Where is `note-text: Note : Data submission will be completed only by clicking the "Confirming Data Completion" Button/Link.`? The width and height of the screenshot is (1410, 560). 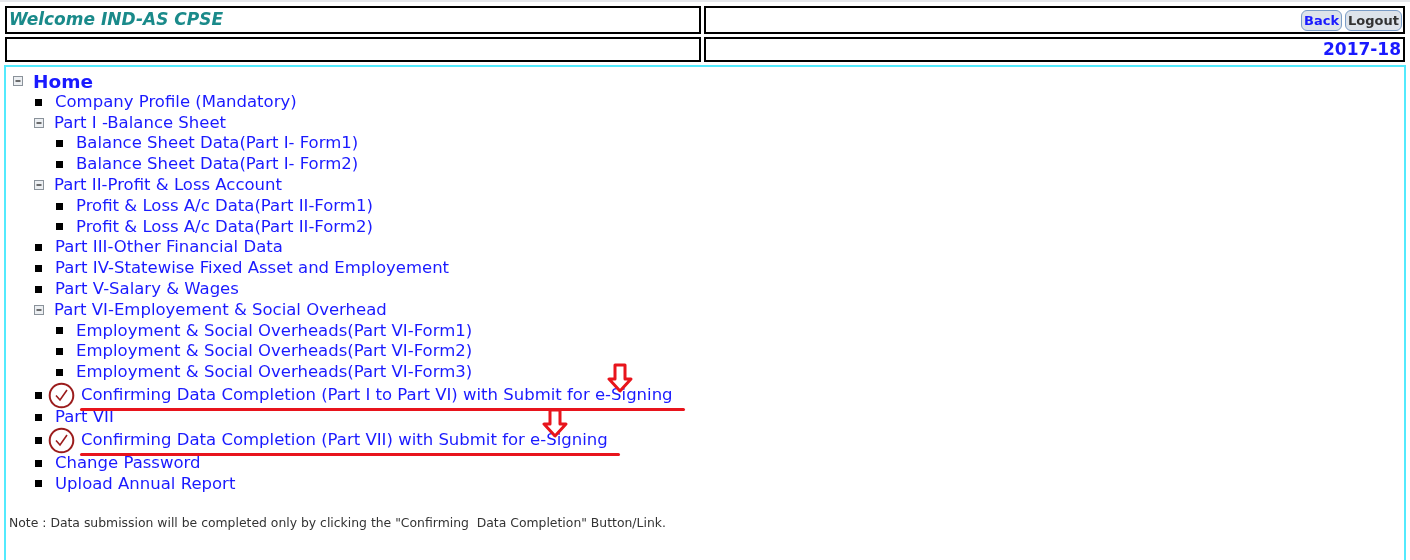
note-text: Note : Data submission will be completed only by clicking the "Confirming Data Completion" Button/Link. is located at coordinates (338, 523).